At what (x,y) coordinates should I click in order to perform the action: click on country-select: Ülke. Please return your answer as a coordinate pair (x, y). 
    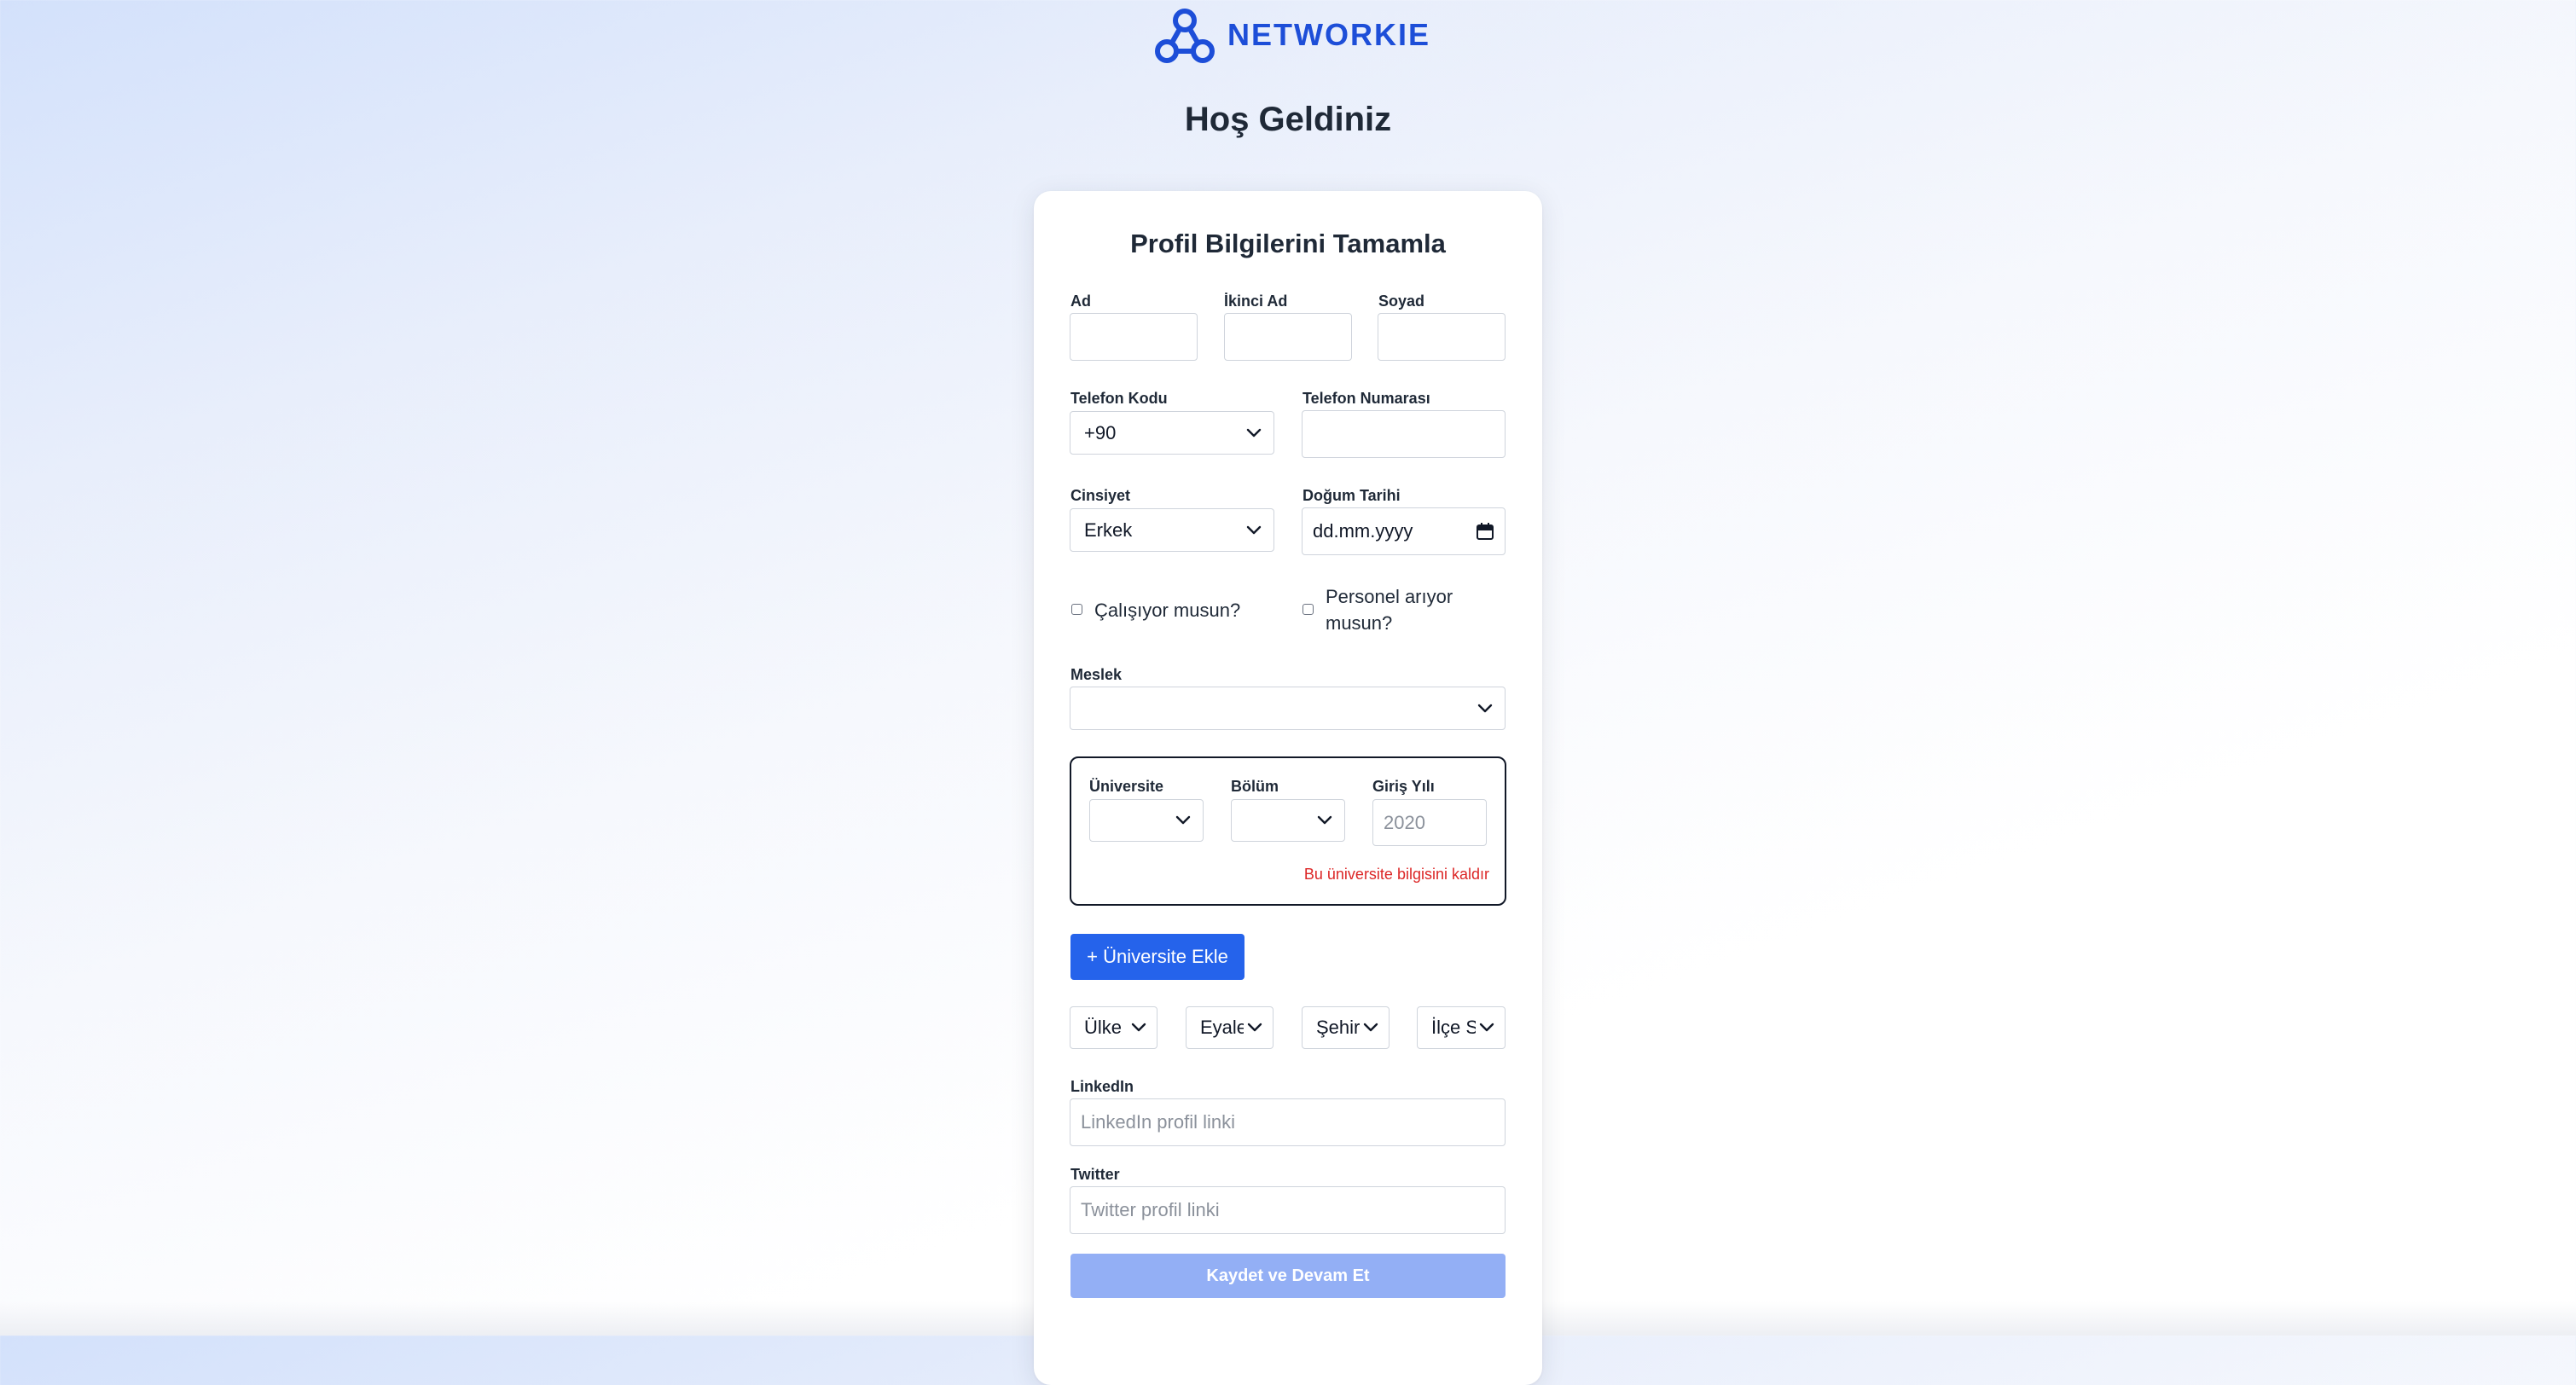
    Looking at the image, I should click on (1113, 1027).